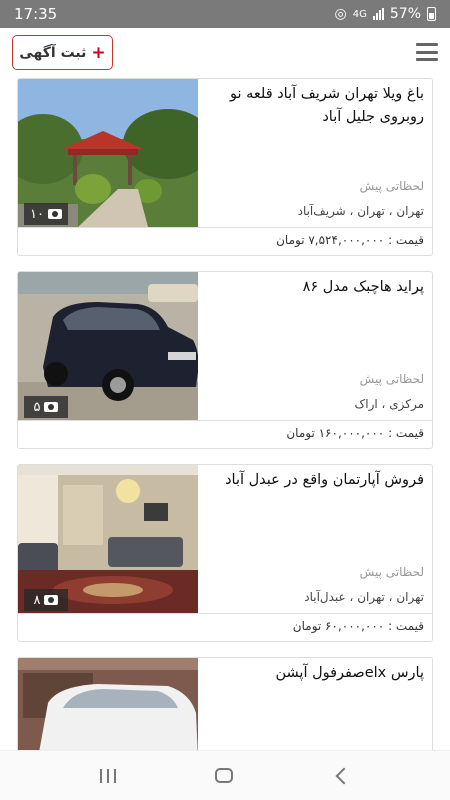 This screenshot has height=800, width=450. What do you see at coordinates (46, 214) in the screenshot?
I see `photo-count-badge: ۱۰` at bounding box center [46, 214].